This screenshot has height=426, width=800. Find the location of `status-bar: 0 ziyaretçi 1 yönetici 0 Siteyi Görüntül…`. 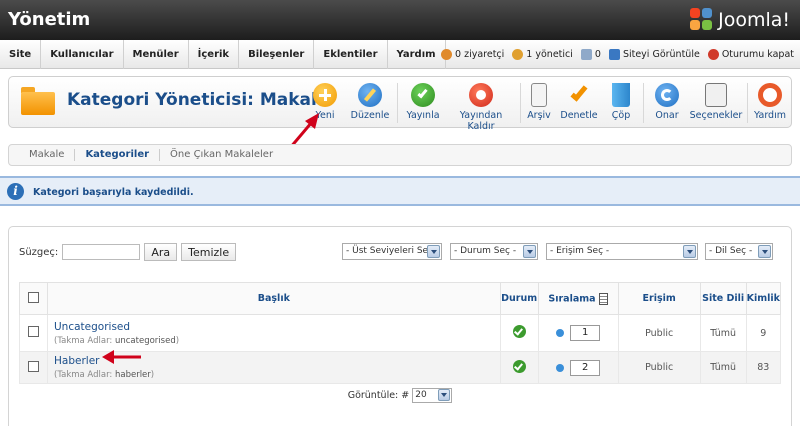

status-bar: 0 ziyaretçi 1 yönetici 0 Siteyi Görüntül… is located at coordinates (617, 54).